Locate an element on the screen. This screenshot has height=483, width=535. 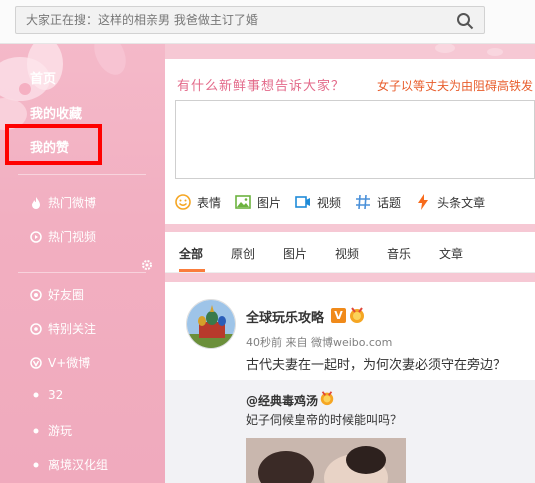
verified-badge: V is located at coordinates (338, 315).